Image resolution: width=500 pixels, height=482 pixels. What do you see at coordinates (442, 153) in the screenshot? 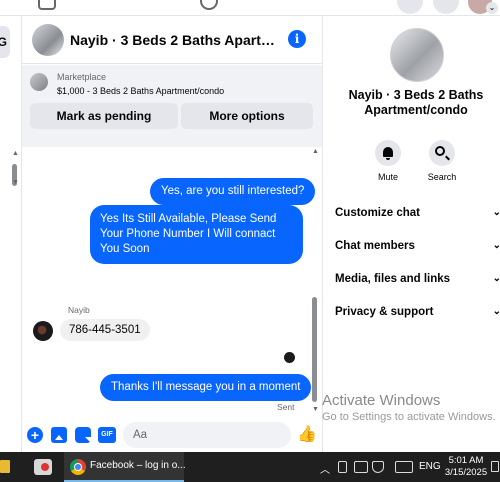
I see `search-icon` at bounding box center [442, 153].